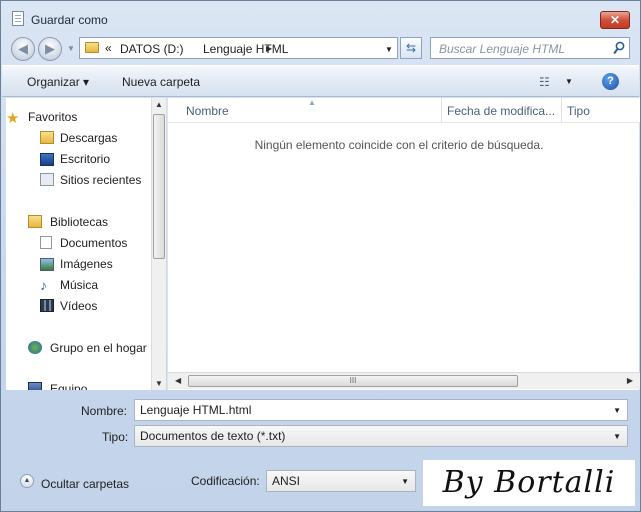  I want to click on nav-item-label: Documentos, so click(94, 243).